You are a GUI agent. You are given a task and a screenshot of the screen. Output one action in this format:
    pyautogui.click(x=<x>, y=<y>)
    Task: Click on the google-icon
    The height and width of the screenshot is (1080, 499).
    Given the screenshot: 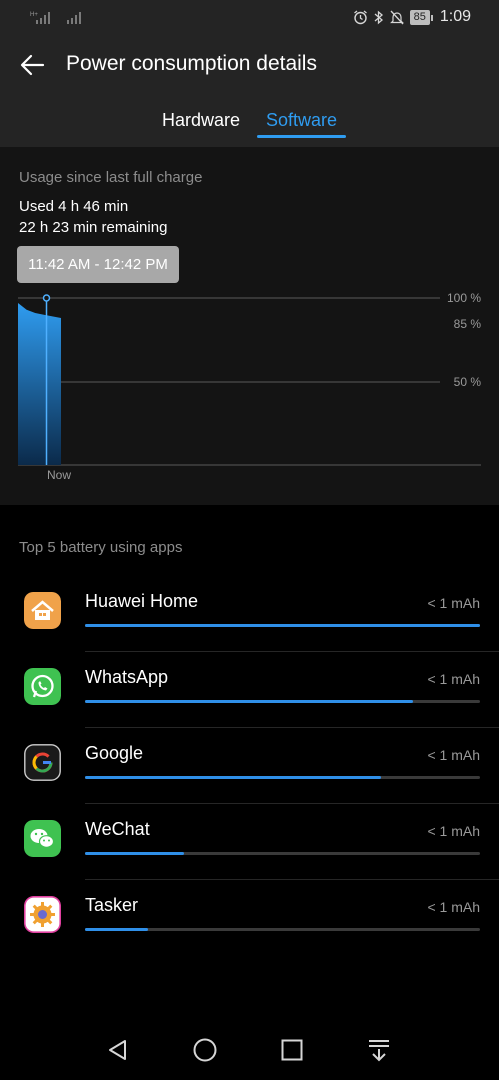 What is the action you would take?
    pyautogui.click(x=42, y=762)
    